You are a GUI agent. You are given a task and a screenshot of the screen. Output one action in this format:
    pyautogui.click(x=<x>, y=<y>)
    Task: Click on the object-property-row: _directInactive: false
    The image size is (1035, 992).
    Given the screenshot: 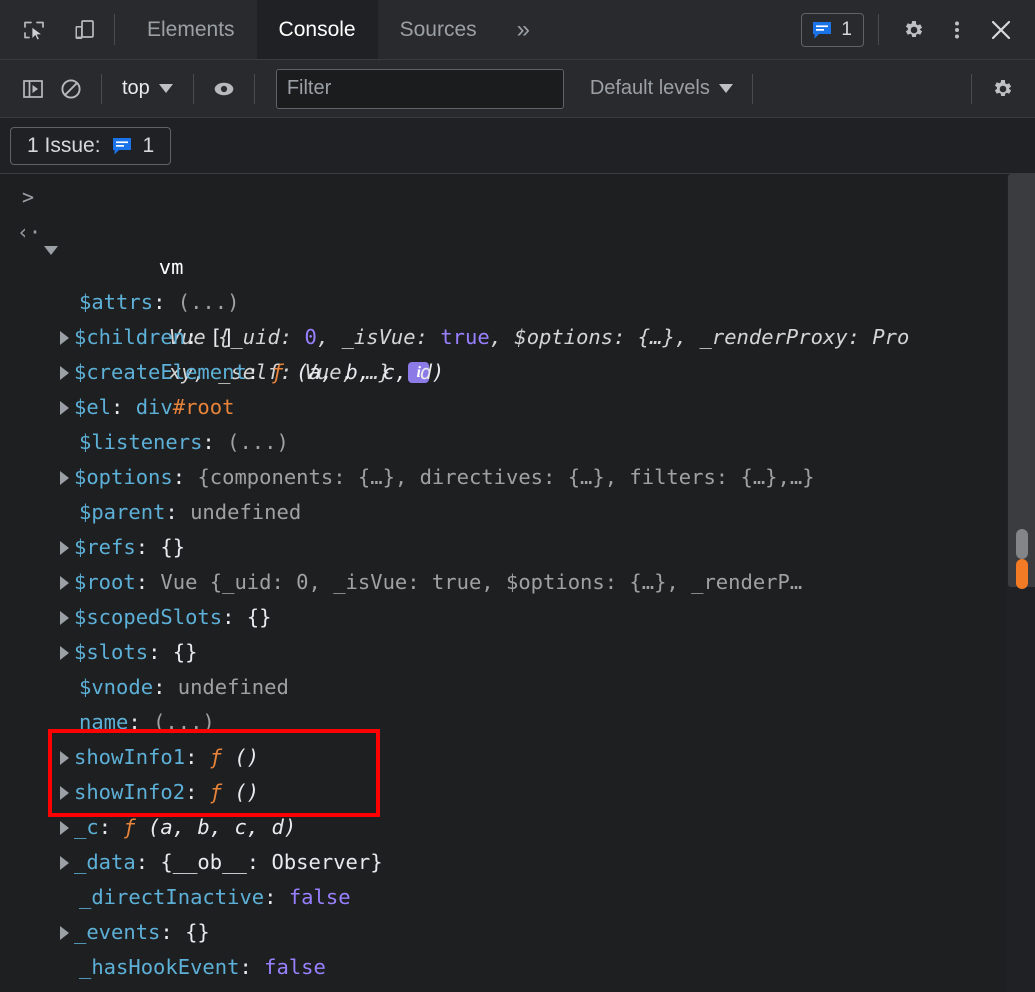 What is the action you would take?
    pyautogui.click(x=503, y=897)
    